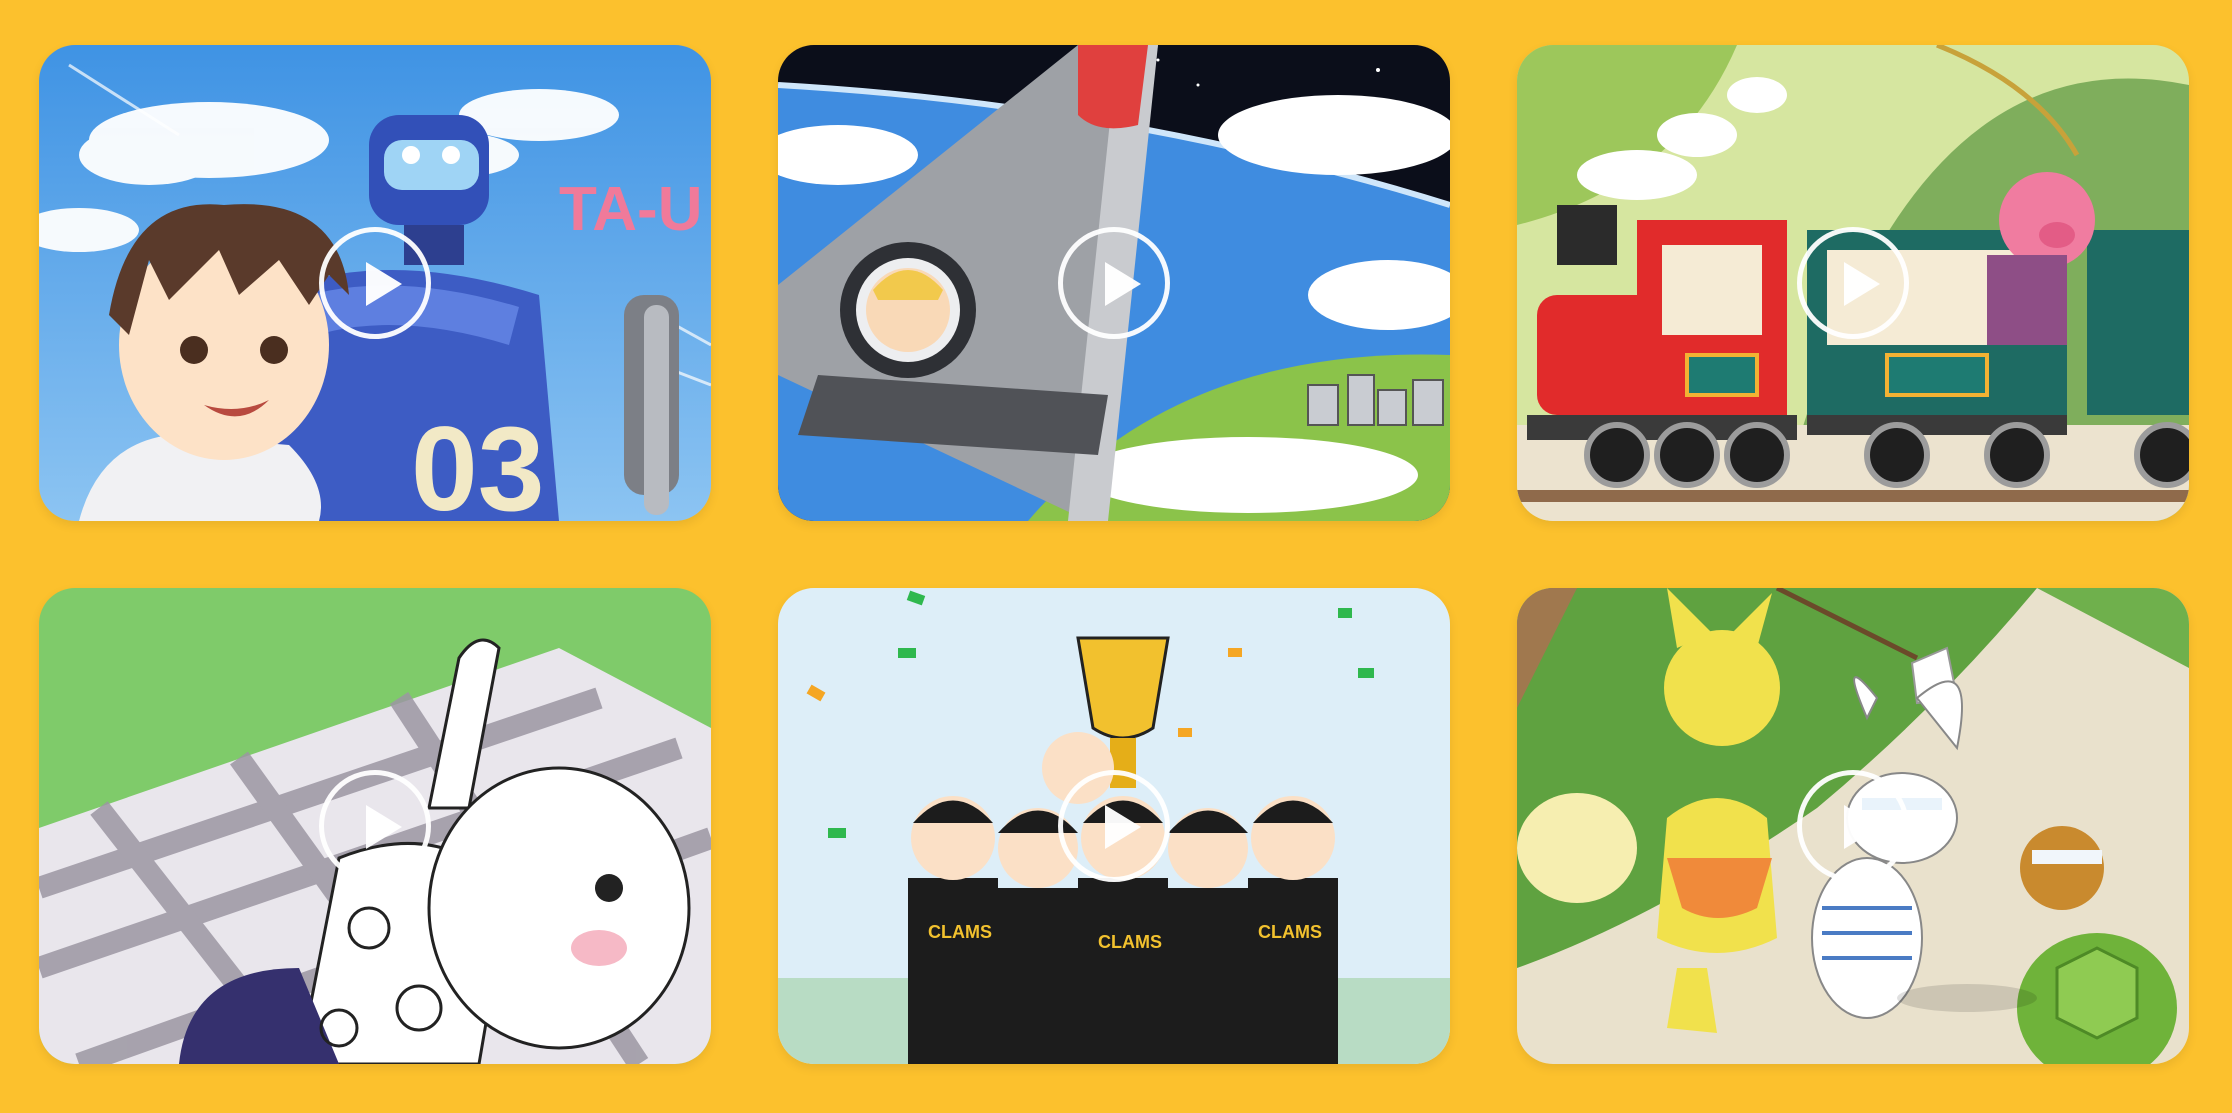 Image resolution: width=2232 pixels, height=1113 pixels. Describe the element at coordinates (630, 209) in the screenshot. I see `scene-title-text: TA-U` at that location.